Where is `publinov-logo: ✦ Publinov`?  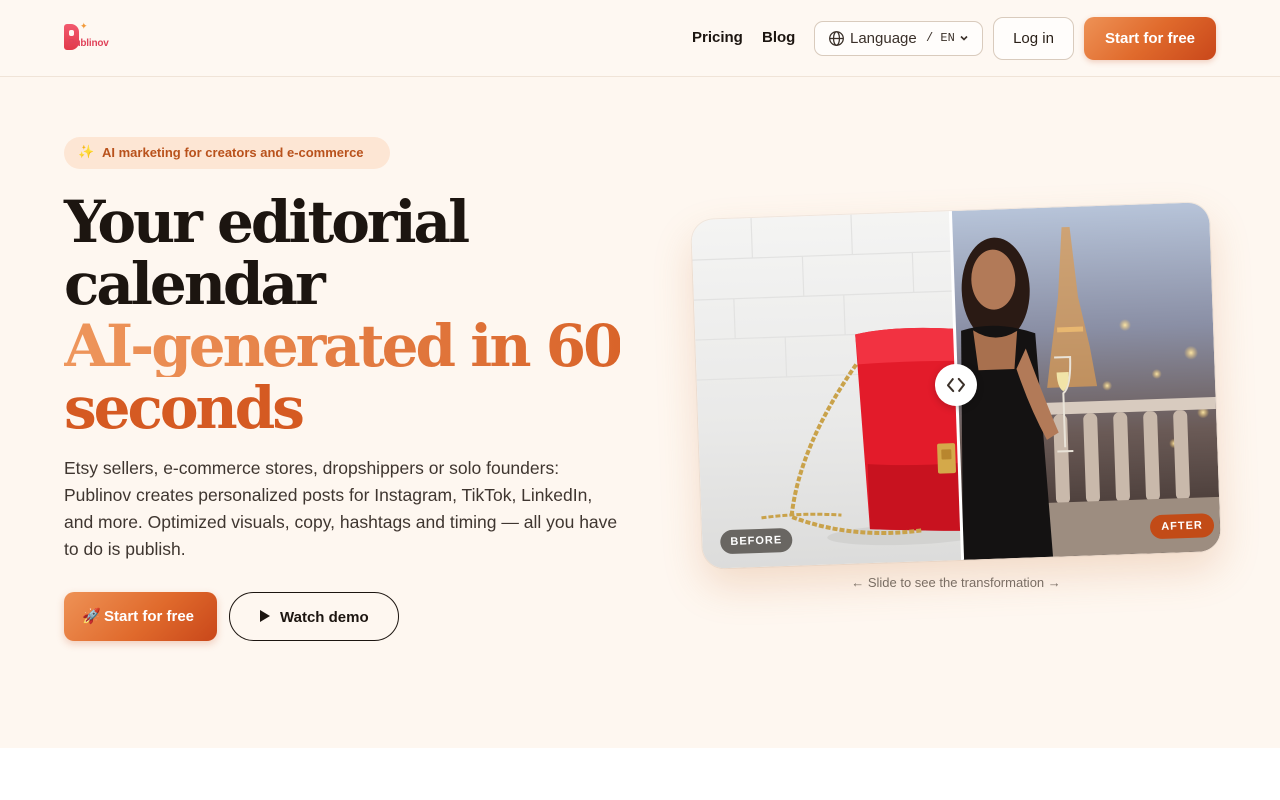 publinov-logo: ✦ Publinov is located at coordinates (87, 38).